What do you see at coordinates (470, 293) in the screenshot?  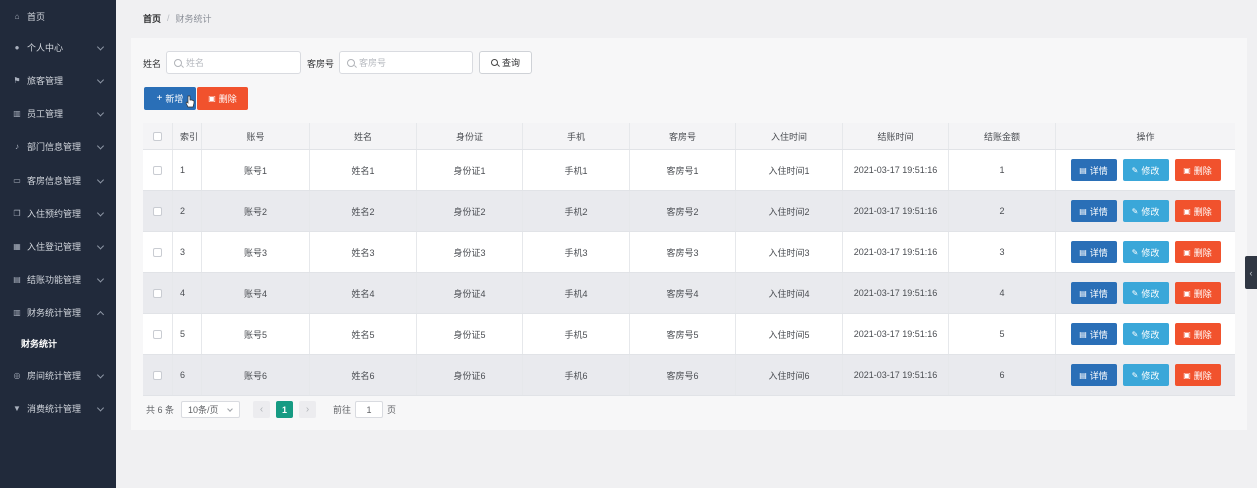 I see `cell-idcard: 身份证4` at bounding box center [470, 293].